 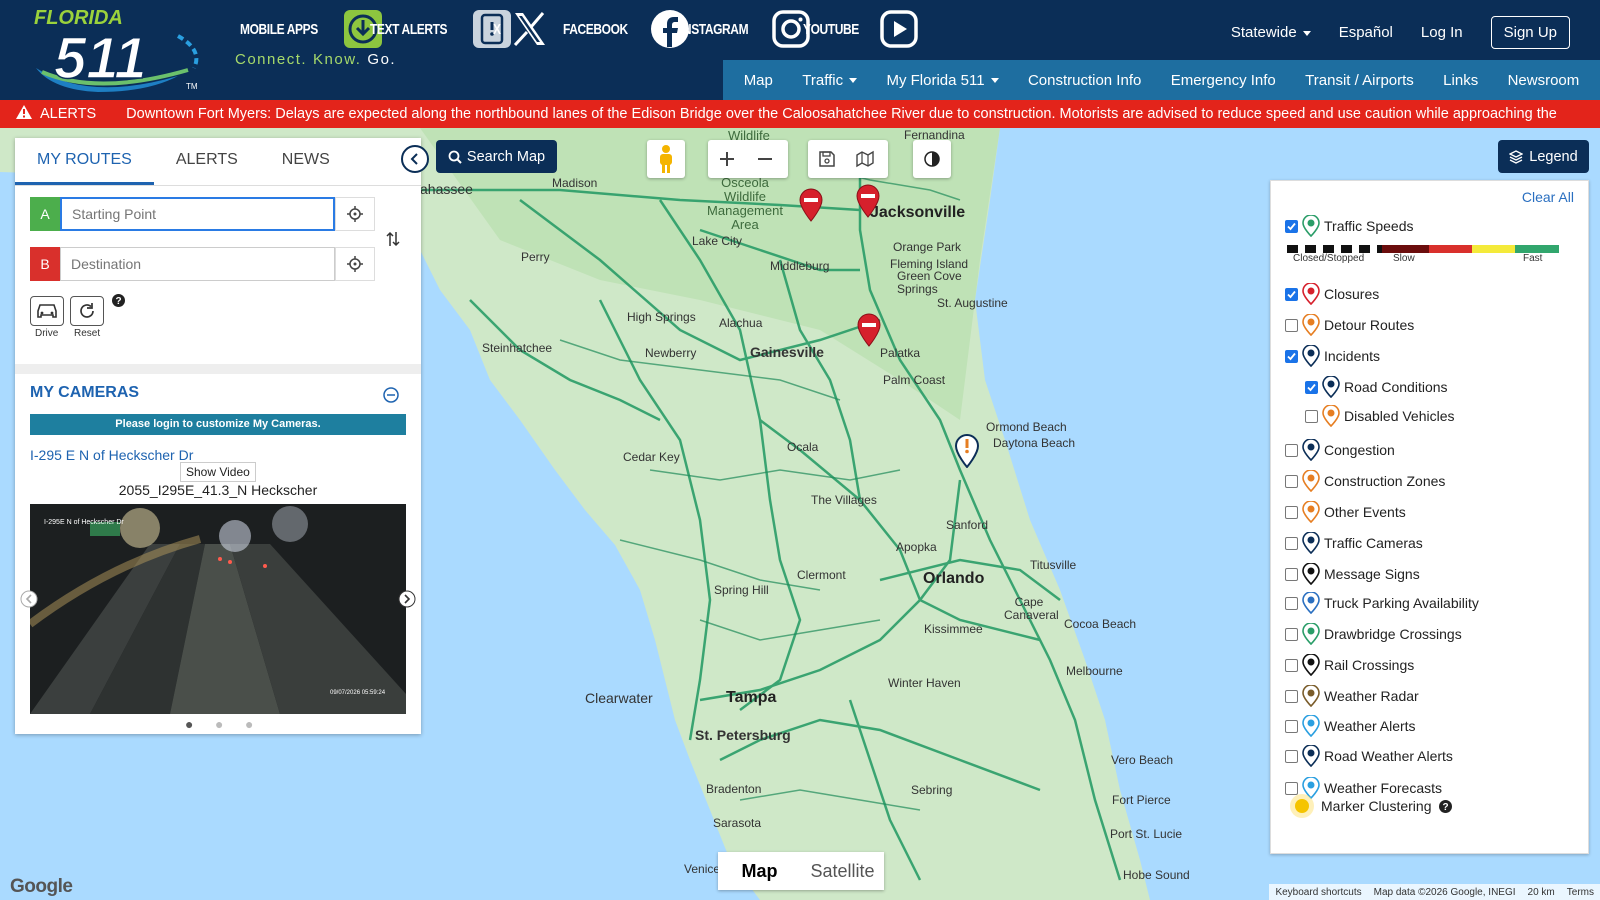 I want to click on legend-row-road-weather-alerts: Road Weather Alerts, so click(x=1369, y=756).